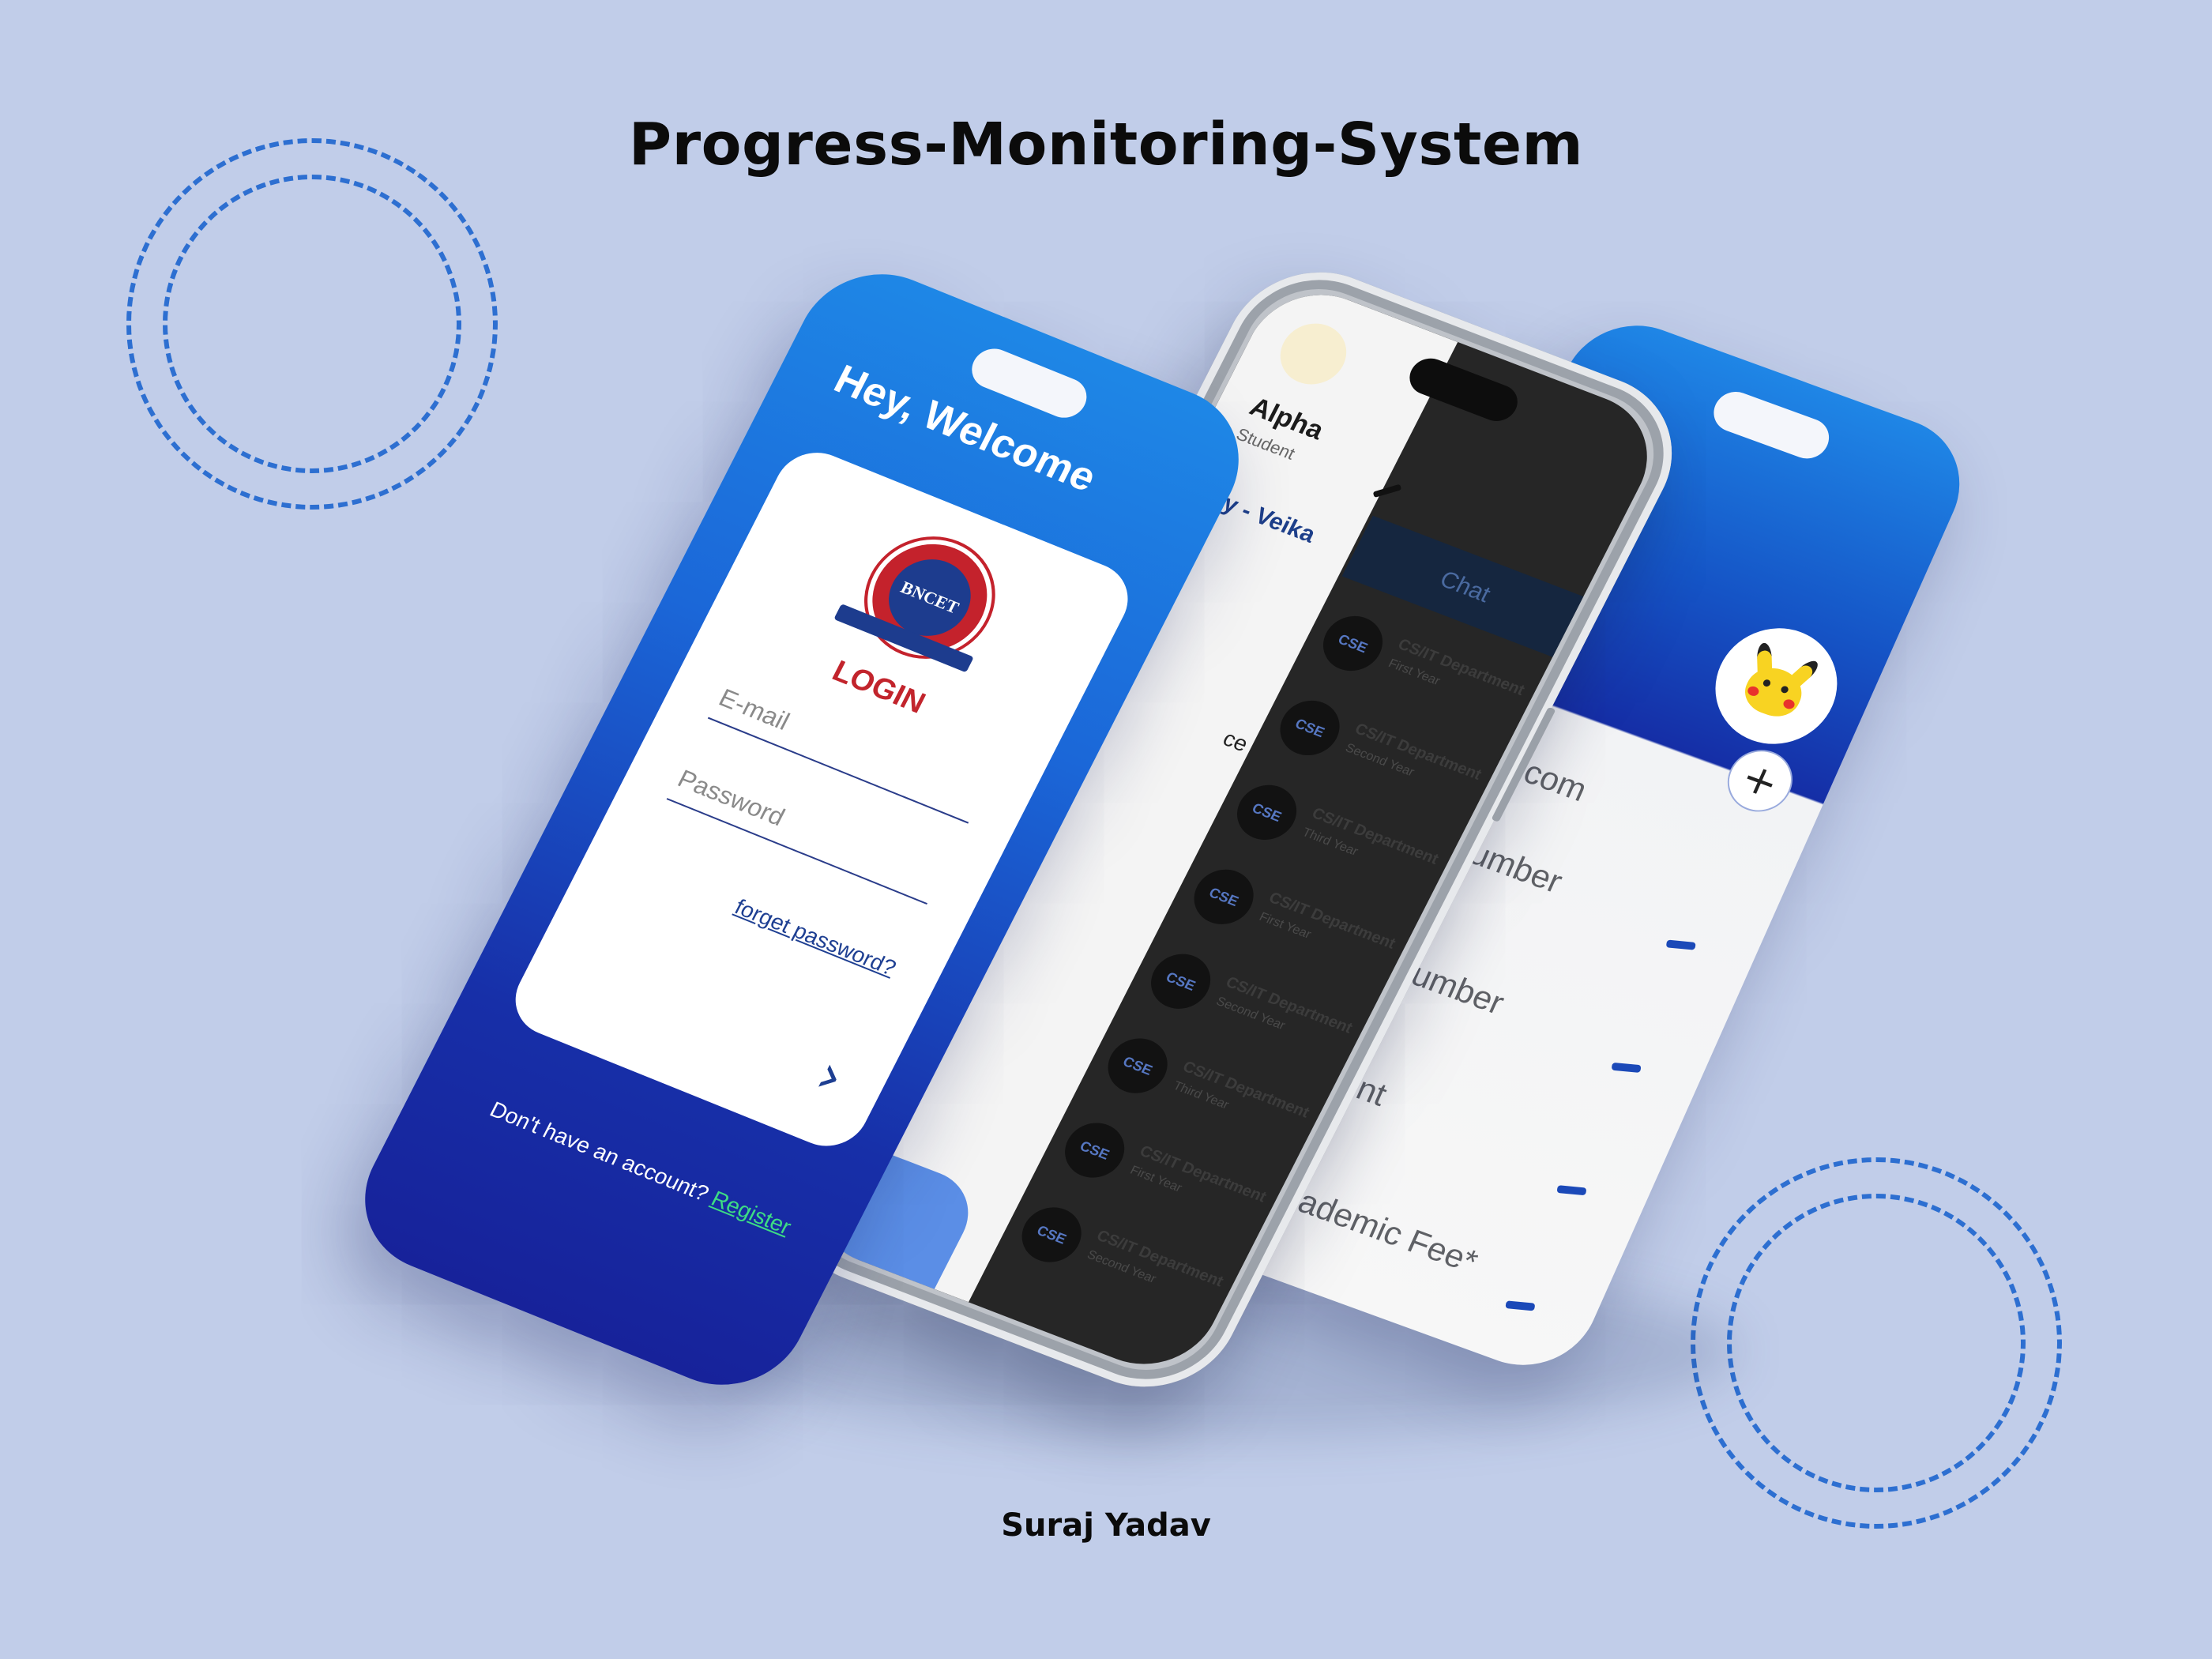 The height and width of the screenshot is (1659, 2212). Describe the element at coordinates (1106, 1526) in the screenshot. I see `author-name: Suraj Yadav` at that location.